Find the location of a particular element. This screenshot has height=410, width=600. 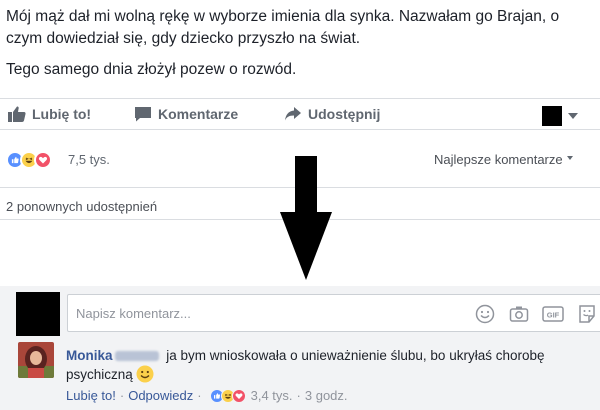

reaction-count: 7,5 tys. is located at coordinates (89, 159).